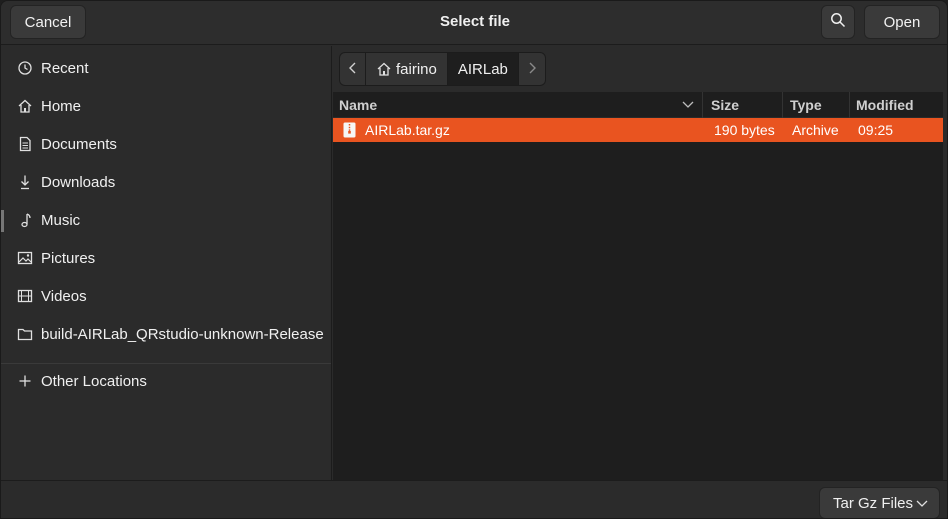 This screenshot has height=519, width=948. What do you see at coordinates (25, 296) in the screenshot?
I see `video-icon` at bounding box center [25, 296].